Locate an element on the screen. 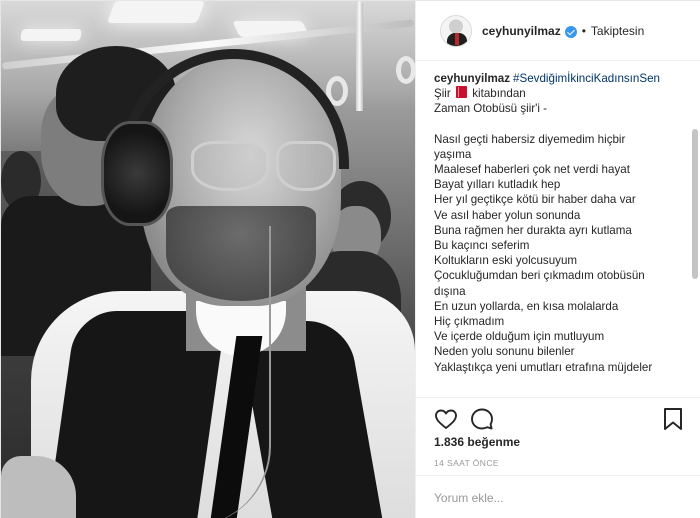  poem-line: Buna rağmen her durakta ayrı kutlama is located at coordinates (533, 230).